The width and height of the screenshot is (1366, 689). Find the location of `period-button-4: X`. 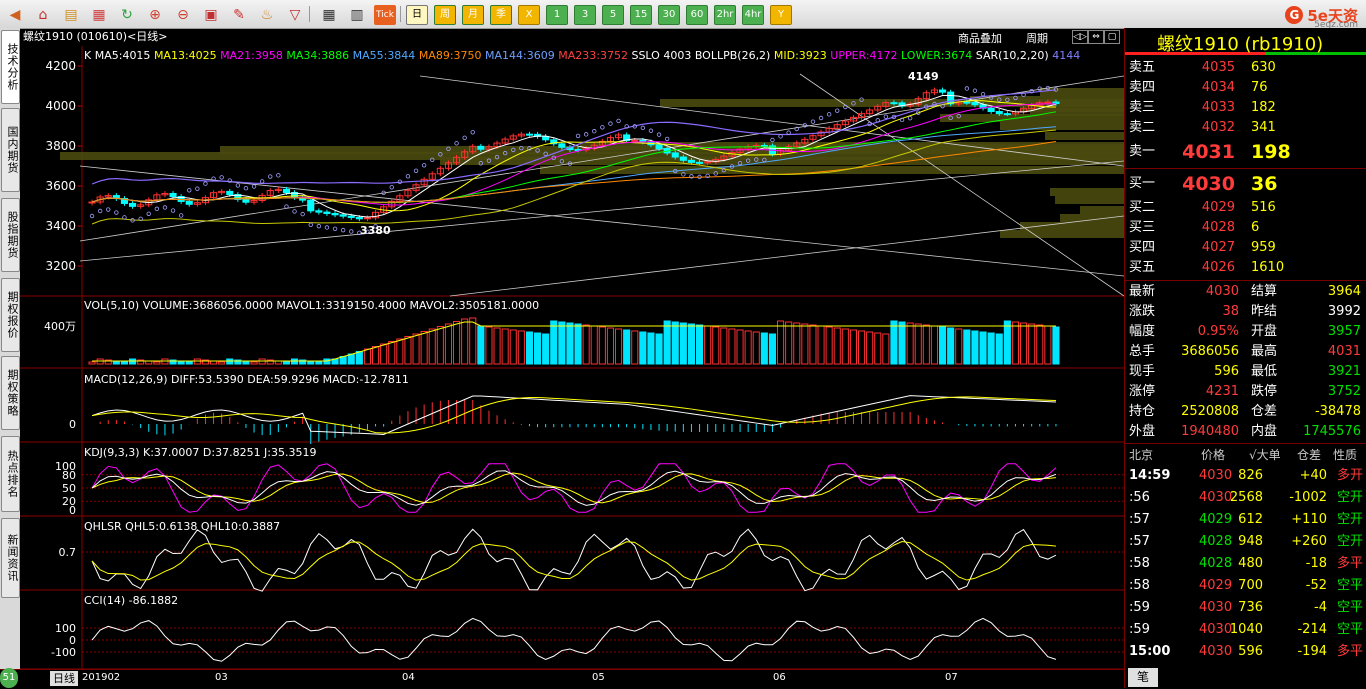

period-button-4: X is located at coordinates (529, 15).